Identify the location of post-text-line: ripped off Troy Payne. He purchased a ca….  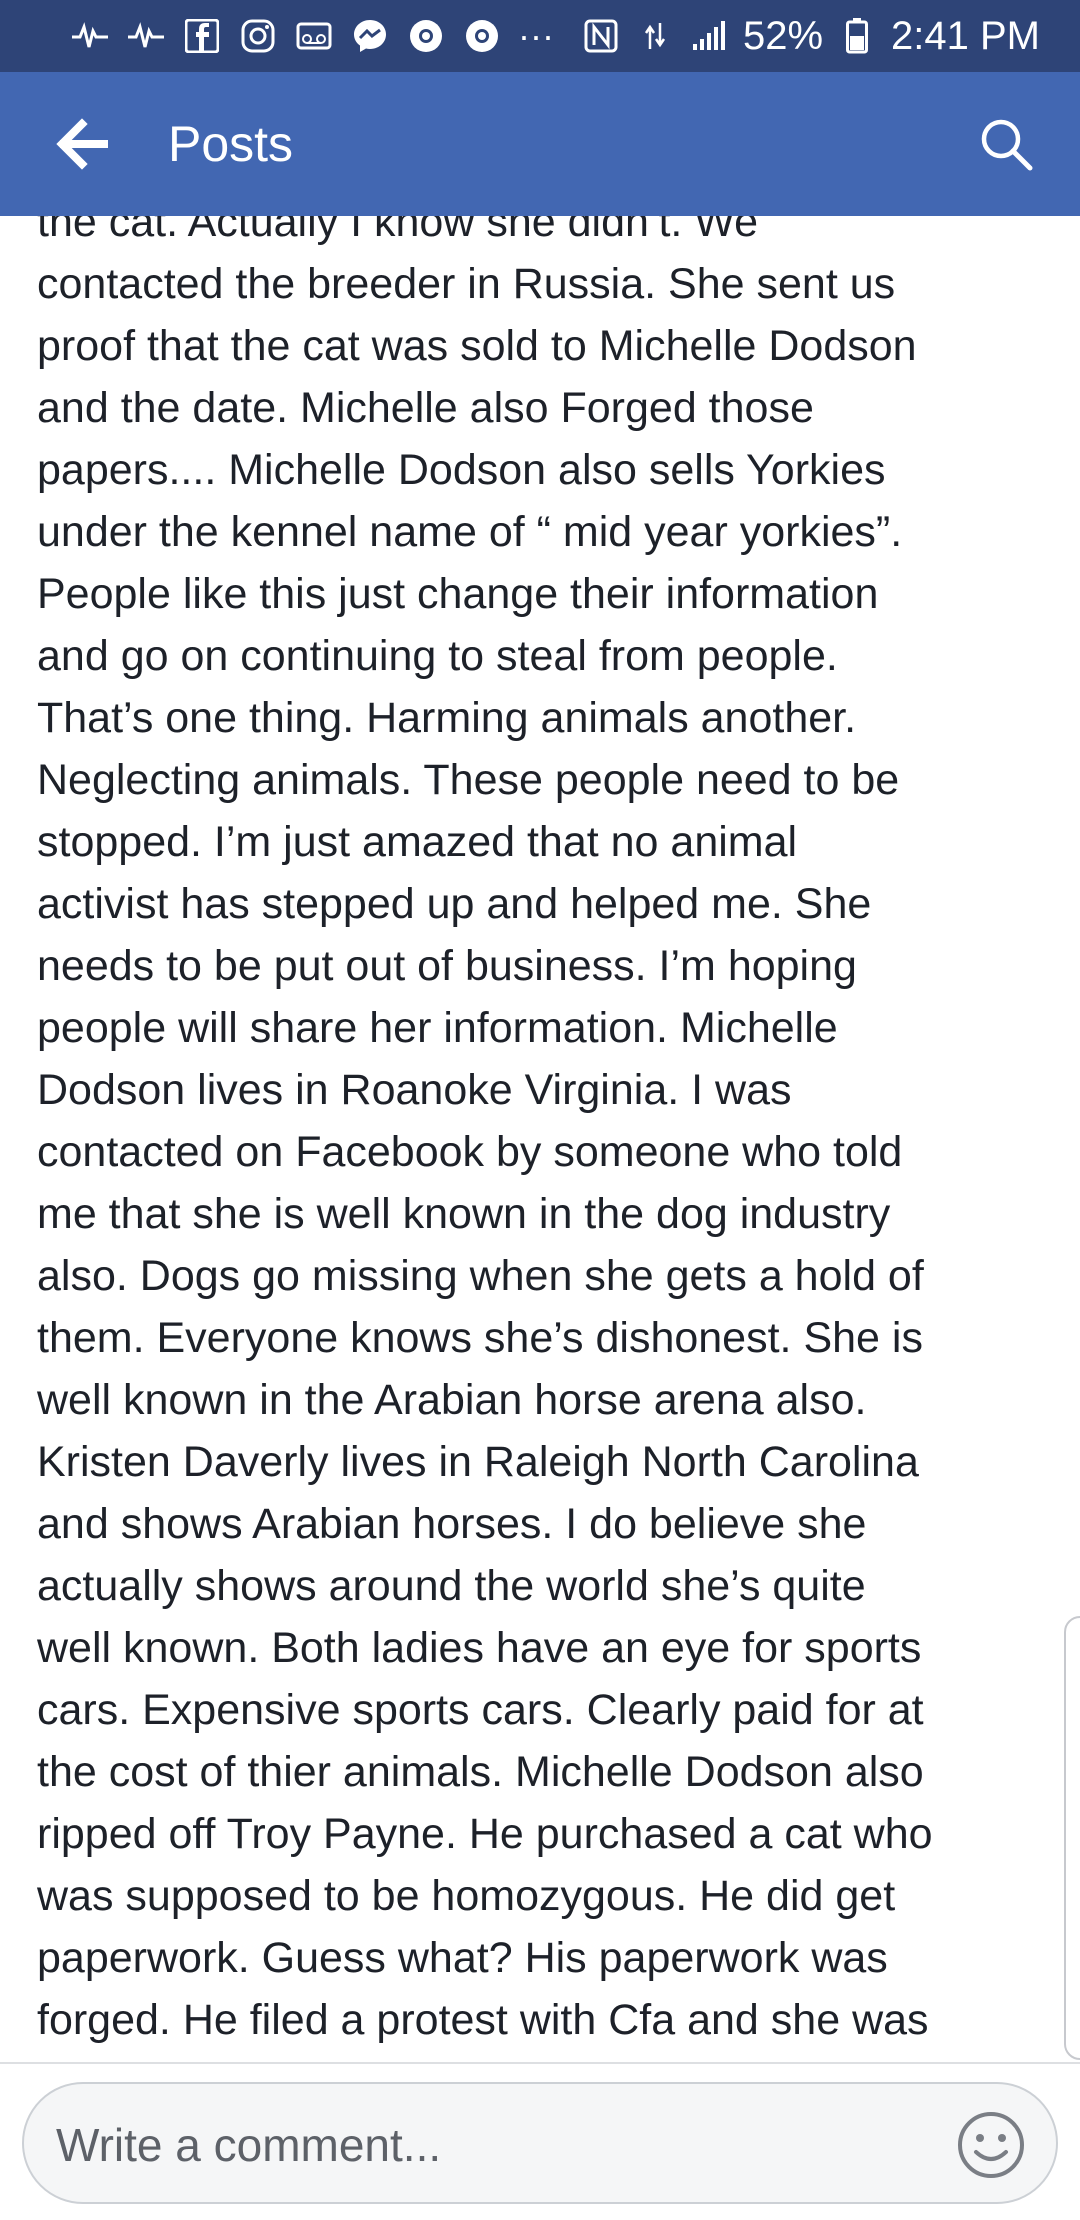
(485, 1834).